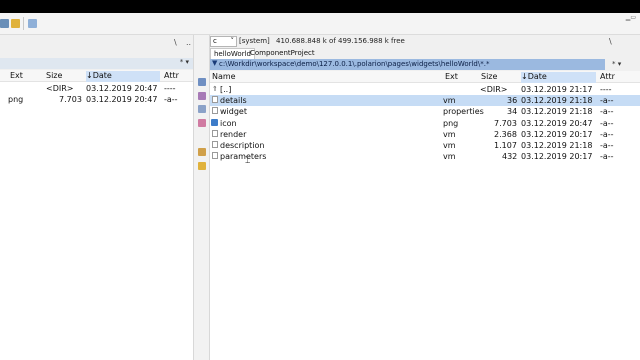  What do you see at coordinates (223, 41) in the screenshot?
I see `drive-select: c ˅` at bounding box center [223, 41].